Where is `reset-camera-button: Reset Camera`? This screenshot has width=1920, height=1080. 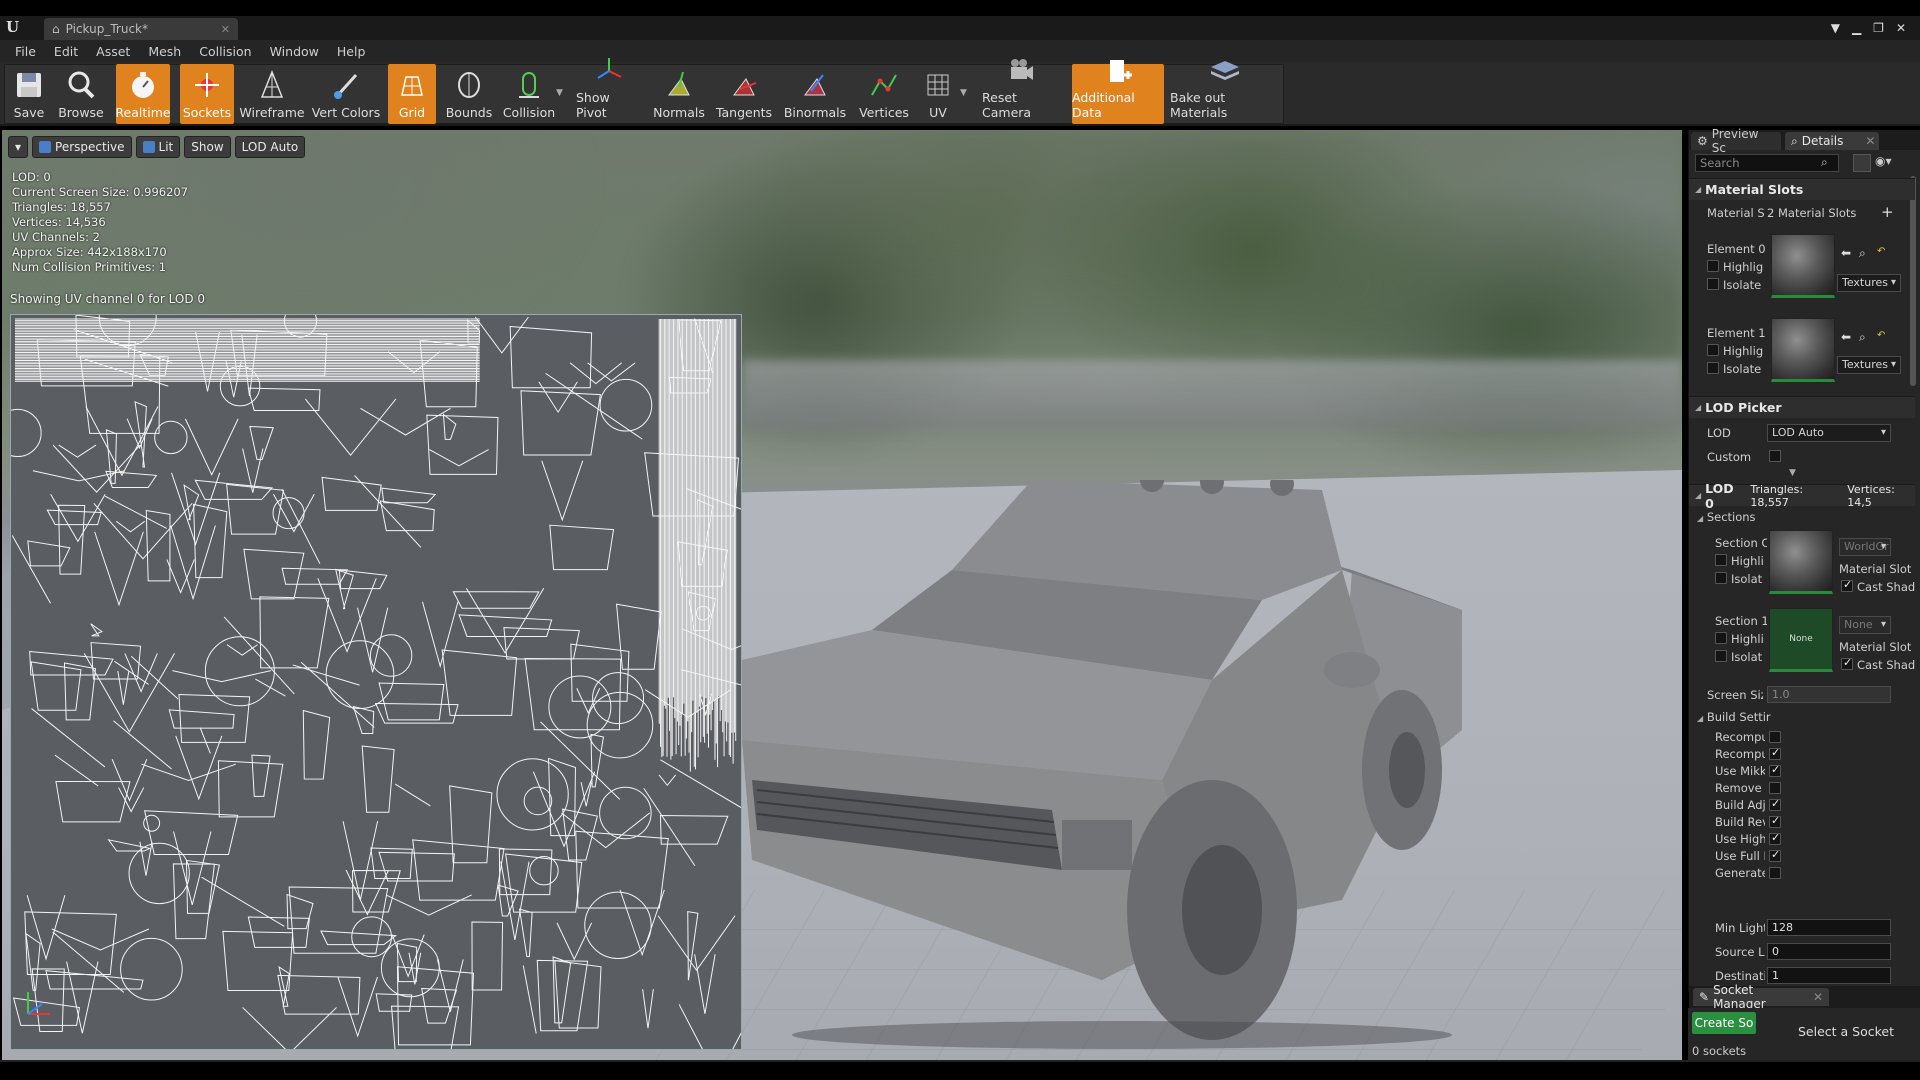
reset-camera-button: Reset Camera is located at coordinates (1021, 91).